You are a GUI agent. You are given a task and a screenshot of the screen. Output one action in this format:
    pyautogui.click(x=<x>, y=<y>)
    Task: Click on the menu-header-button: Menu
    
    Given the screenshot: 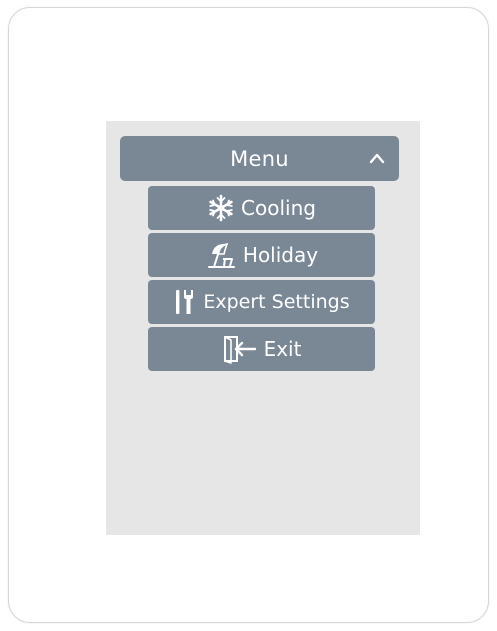 What is the action you would take?
    pyautogui.click(x=259, y=158)
    